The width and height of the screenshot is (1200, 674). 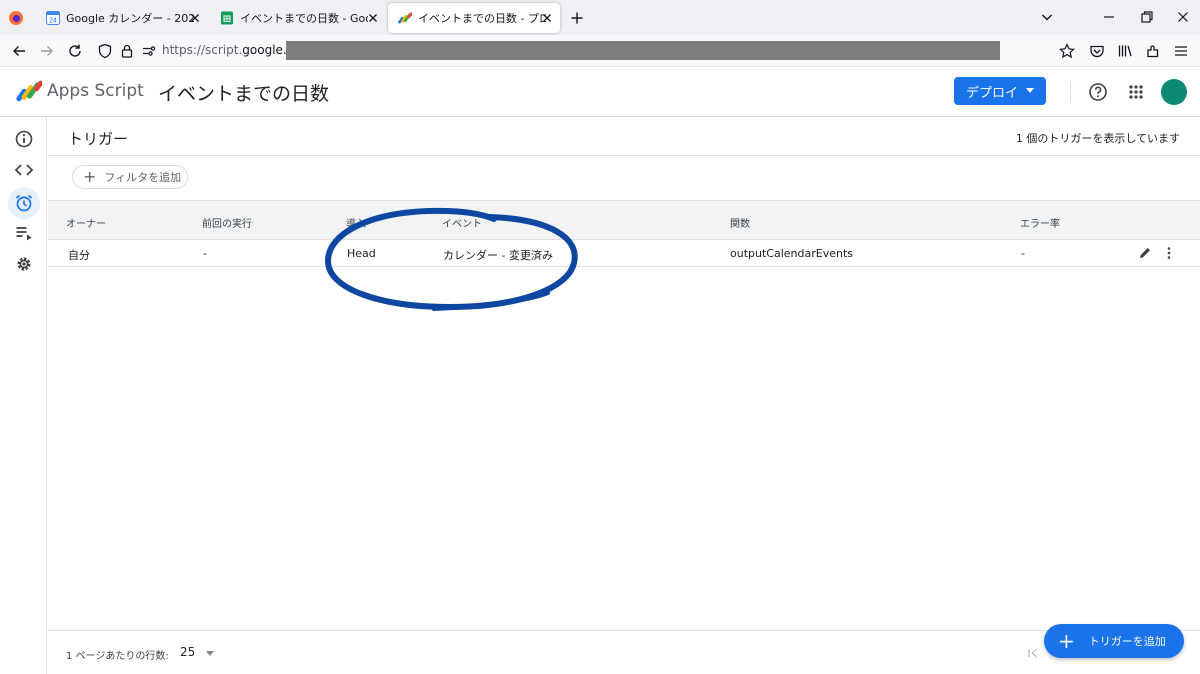 I want to click on brand-name: Apps Script, so click(x=95, y=91).